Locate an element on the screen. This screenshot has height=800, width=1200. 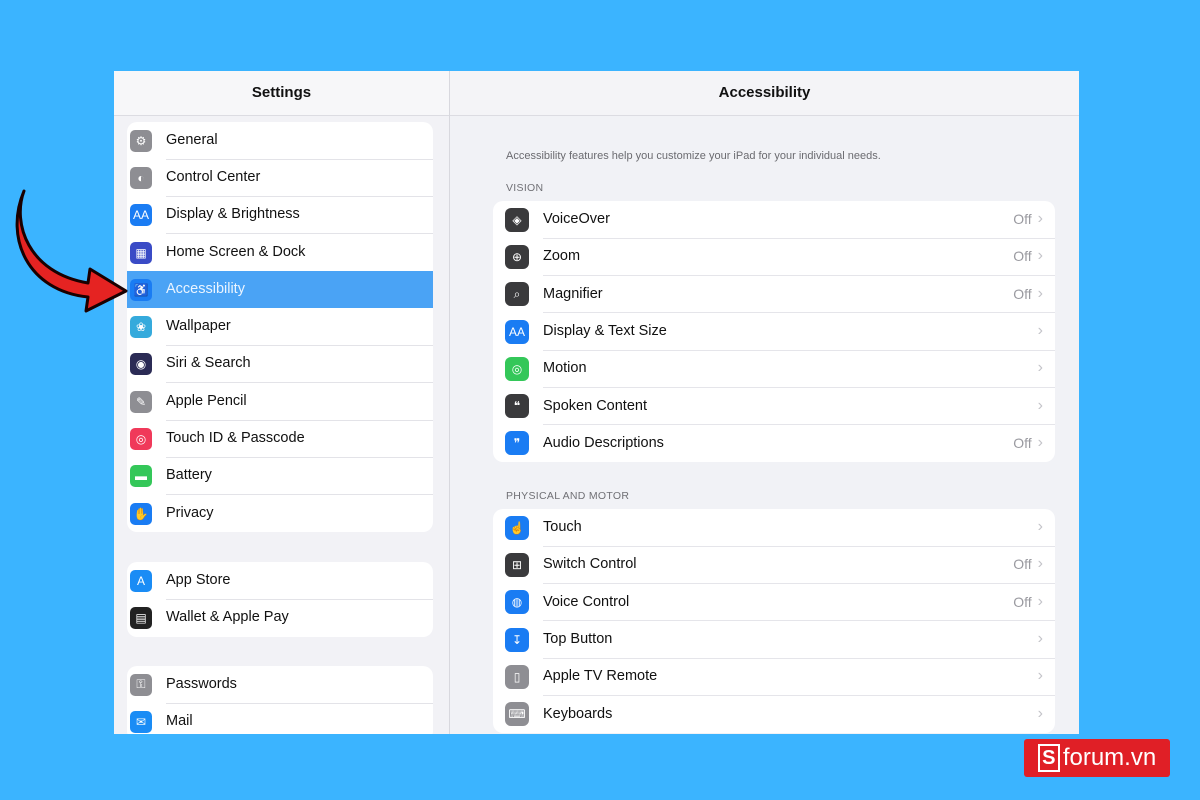
sidebar-item-label: App Store is located at coordinates (299, 581).